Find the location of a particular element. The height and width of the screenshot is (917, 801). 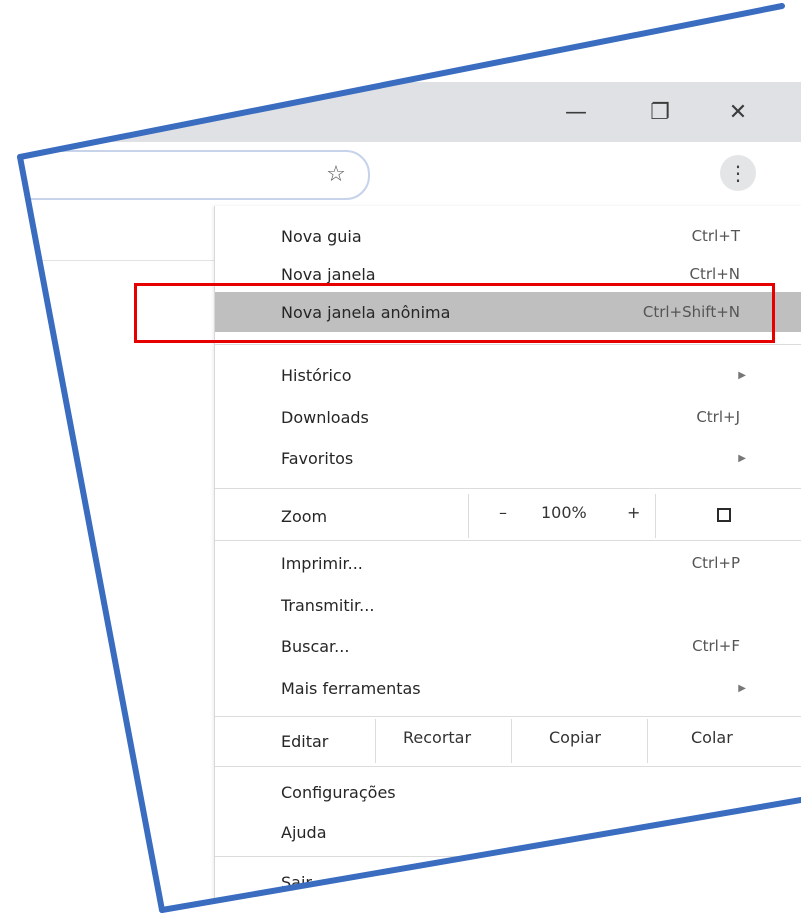

restore-icon: ❐ is located at coordinates (660, 112).